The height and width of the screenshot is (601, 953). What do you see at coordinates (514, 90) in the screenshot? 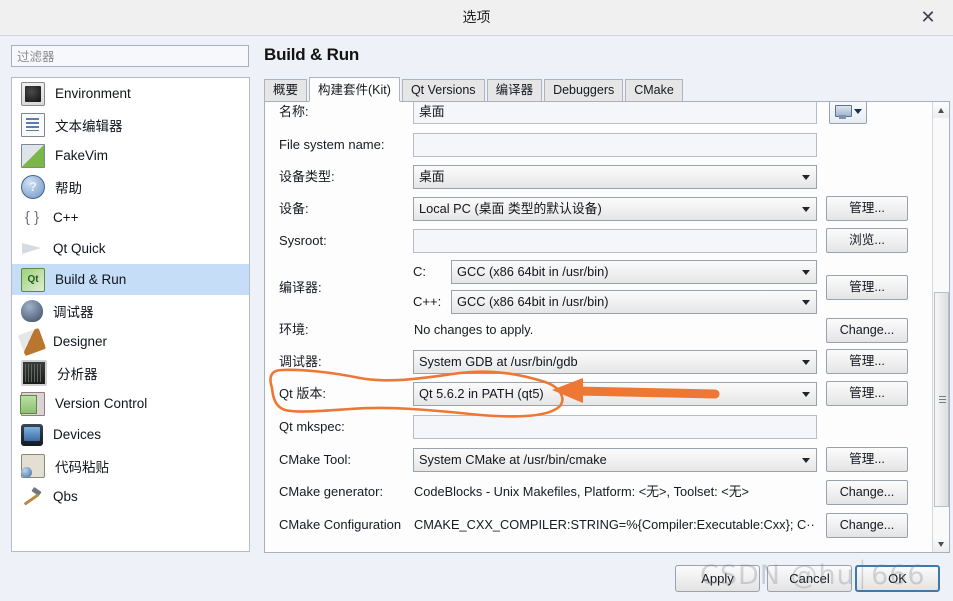
I see `tab-compilers: 编译器` at bounding box center [514, 90].